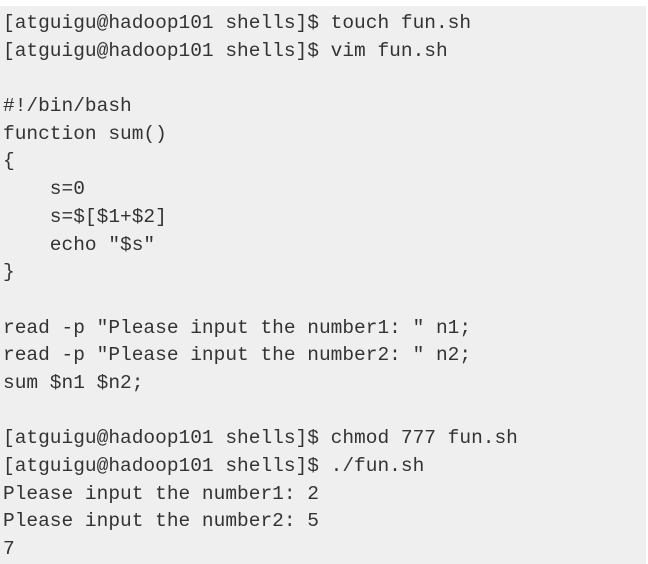 This screenshot has height=564, width=648. Describe the element at coordinates (73, 382) in the screenshot. I see `terminal-line: sum $n1 $n2;` at that location.